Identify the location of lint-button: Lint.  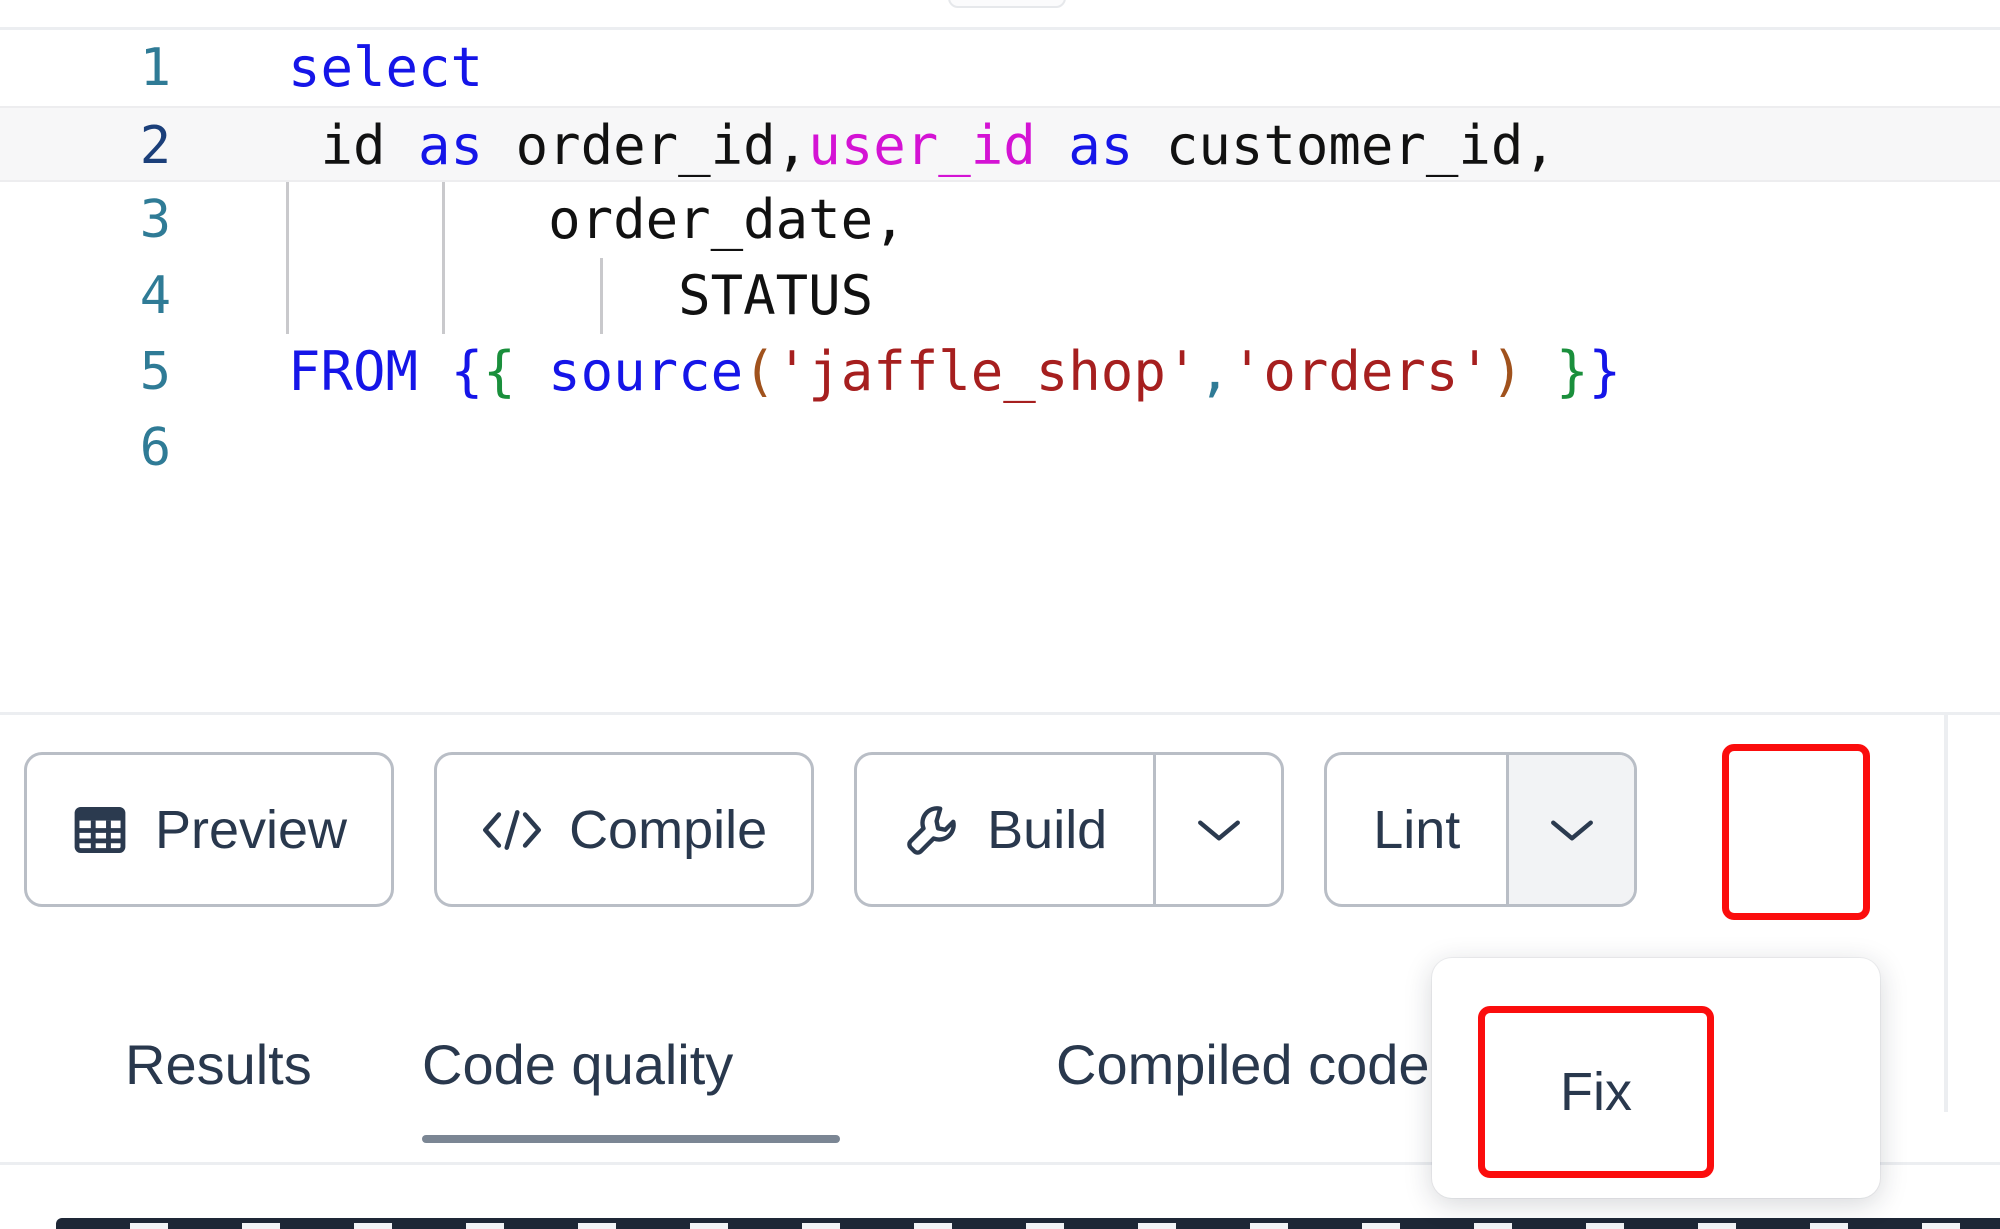
(1416, 829).